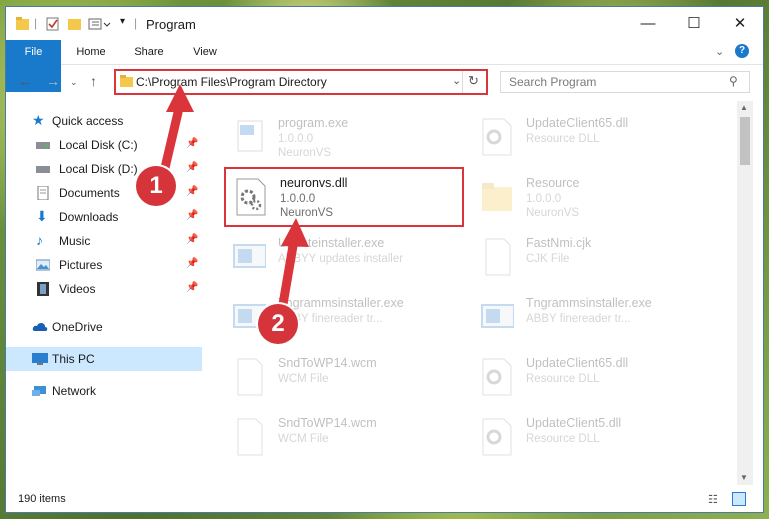 The image size is (769, 519). What do you see at coordinates (43, 265) in the screenshot?
I see `pictures-icon` at bounding box center [43, 265].